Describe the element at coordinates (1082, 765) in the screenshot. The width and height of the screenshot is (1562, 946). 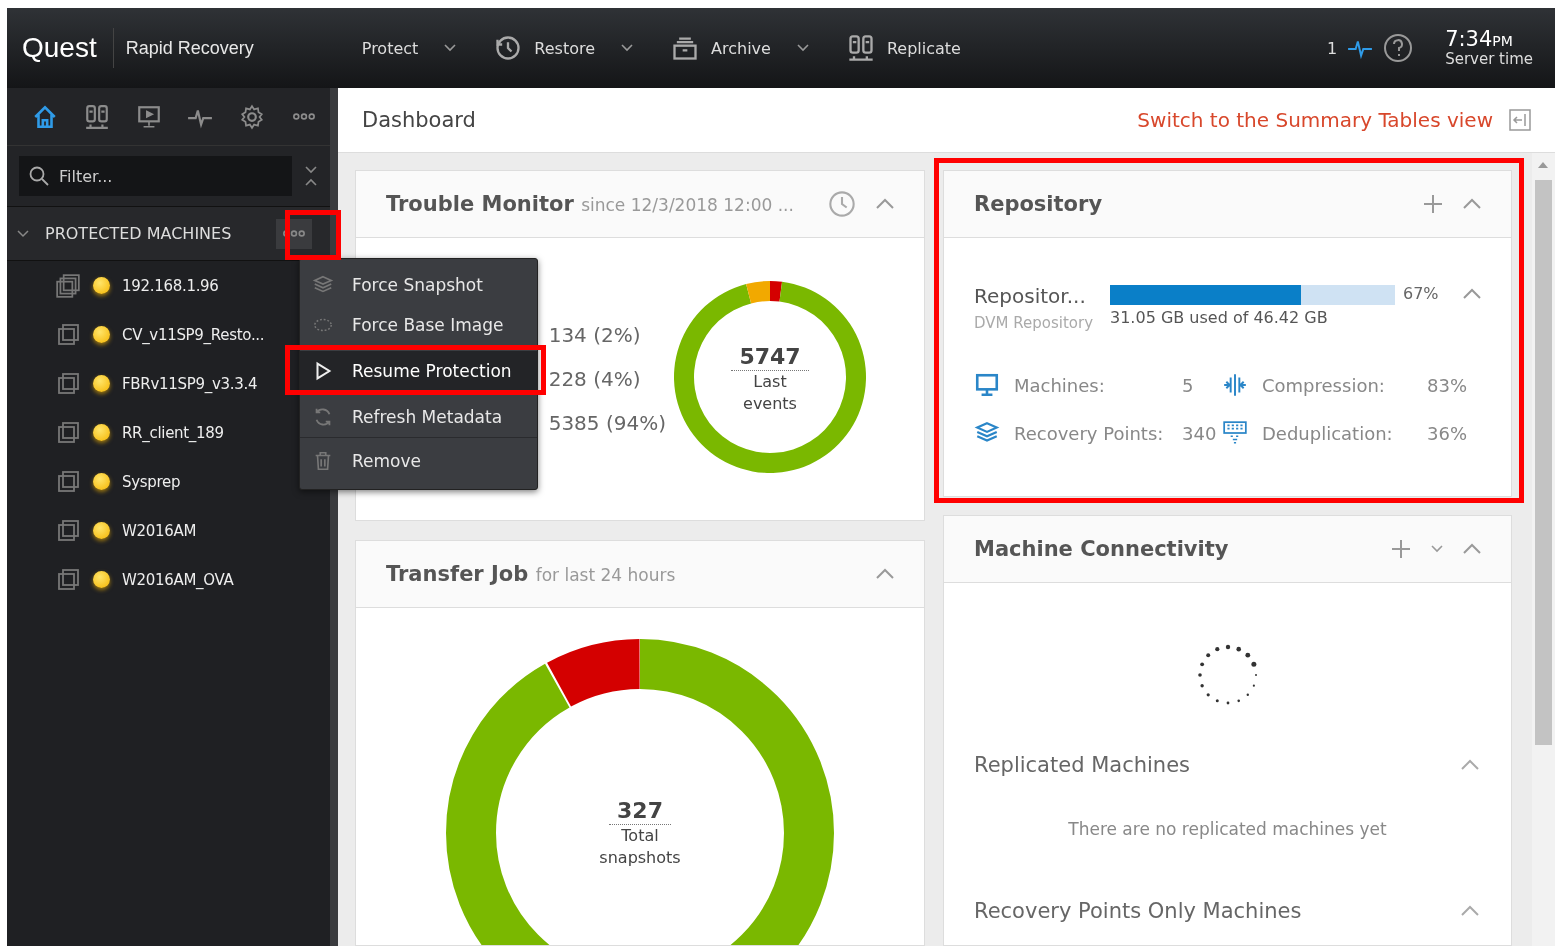
I see `section-title: Replicated Machines` at that location.